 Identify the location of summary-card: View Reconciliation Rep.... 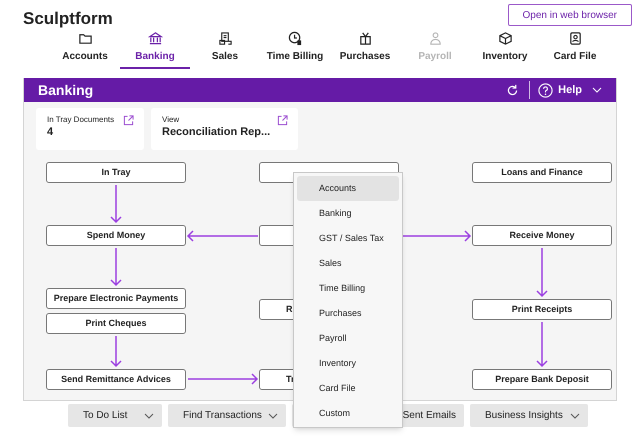
(224, 129).